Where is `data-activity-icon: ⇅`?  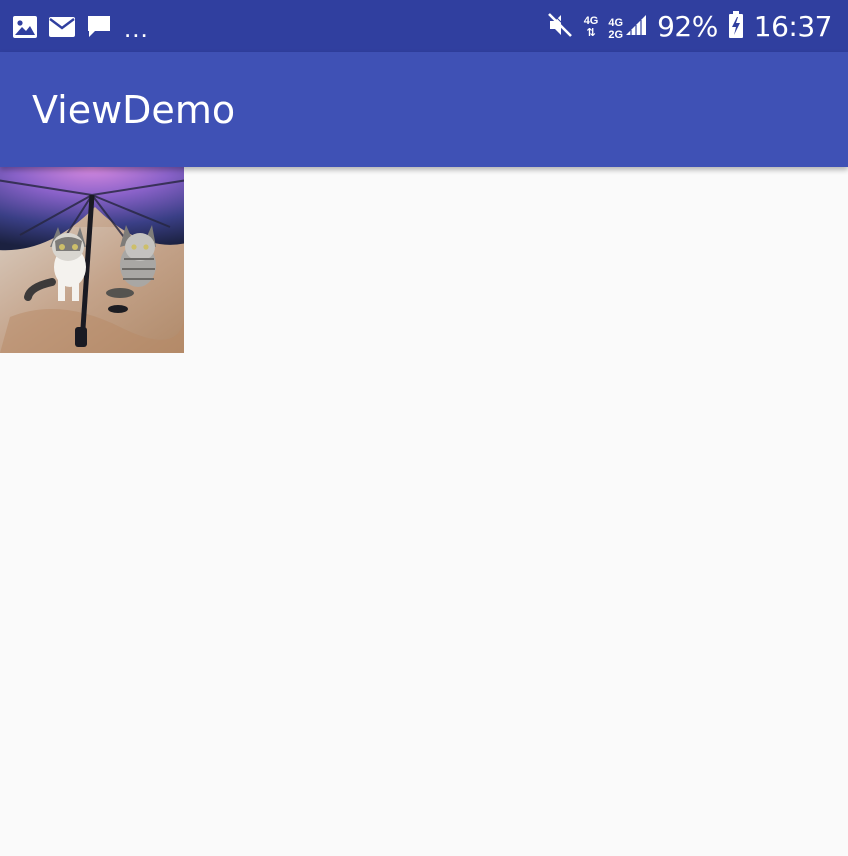 data-activity-icon: ⇅ is located at coordinates (591, 33).